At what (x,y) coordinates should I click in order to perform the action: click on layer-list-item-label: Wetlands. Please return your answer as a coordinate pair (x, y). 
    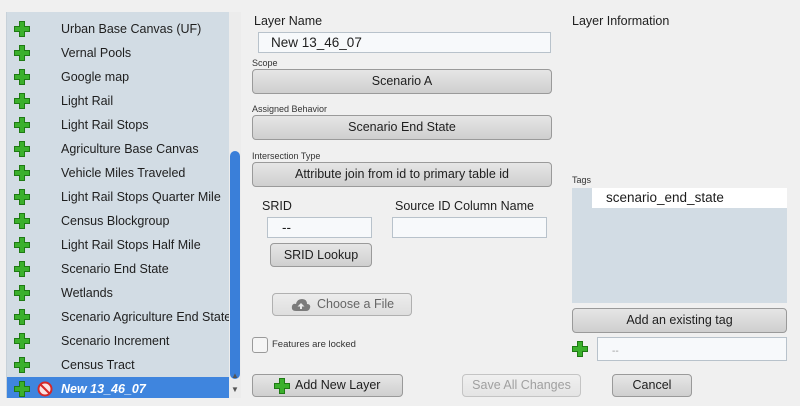
    Looking at the image, I should click on (87, 293).